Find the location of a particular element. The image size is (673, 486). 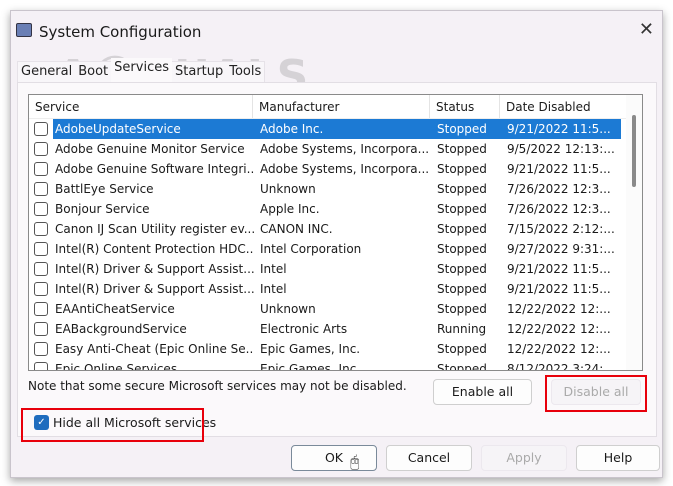

vertical-scrollbar is located at coordinates (634, 232).